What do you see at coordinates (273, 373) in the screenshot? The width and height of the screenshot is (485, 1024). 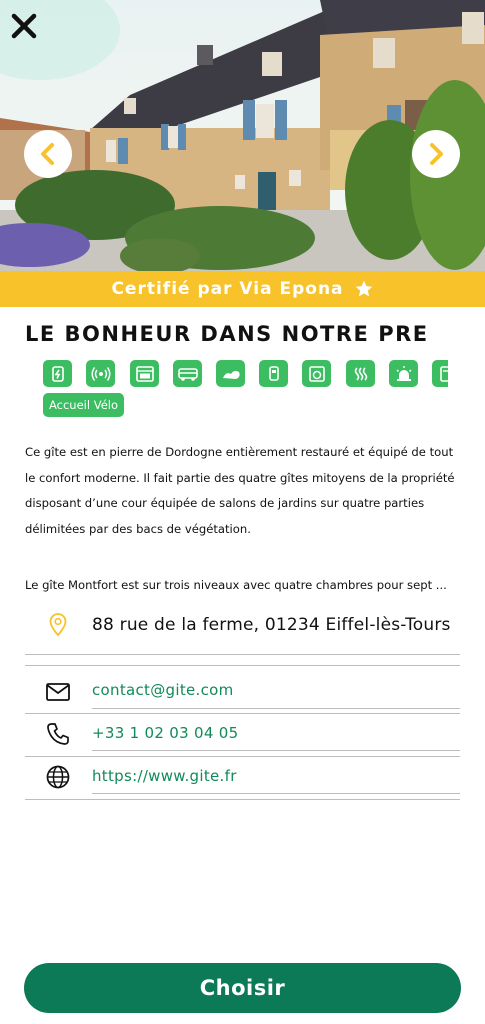 I see `hand-dryer-icon` at bounding box center [273, 373].